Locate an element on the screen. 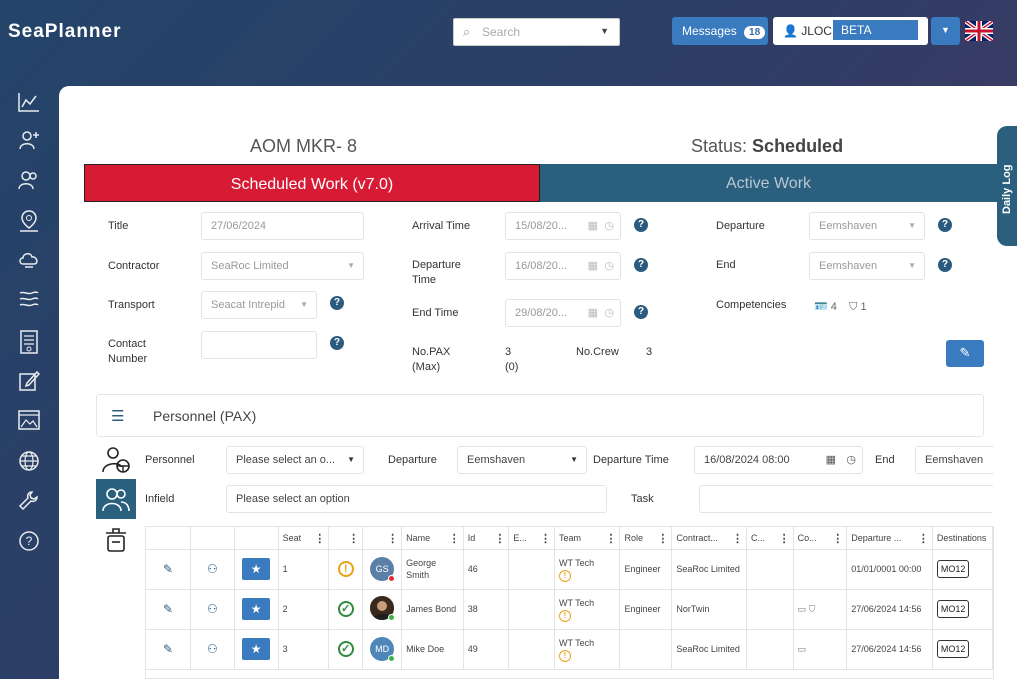 The height and width of the screenshot is (679, 1017). col-name: Name ⋮ is located at coordinates (432, 538).